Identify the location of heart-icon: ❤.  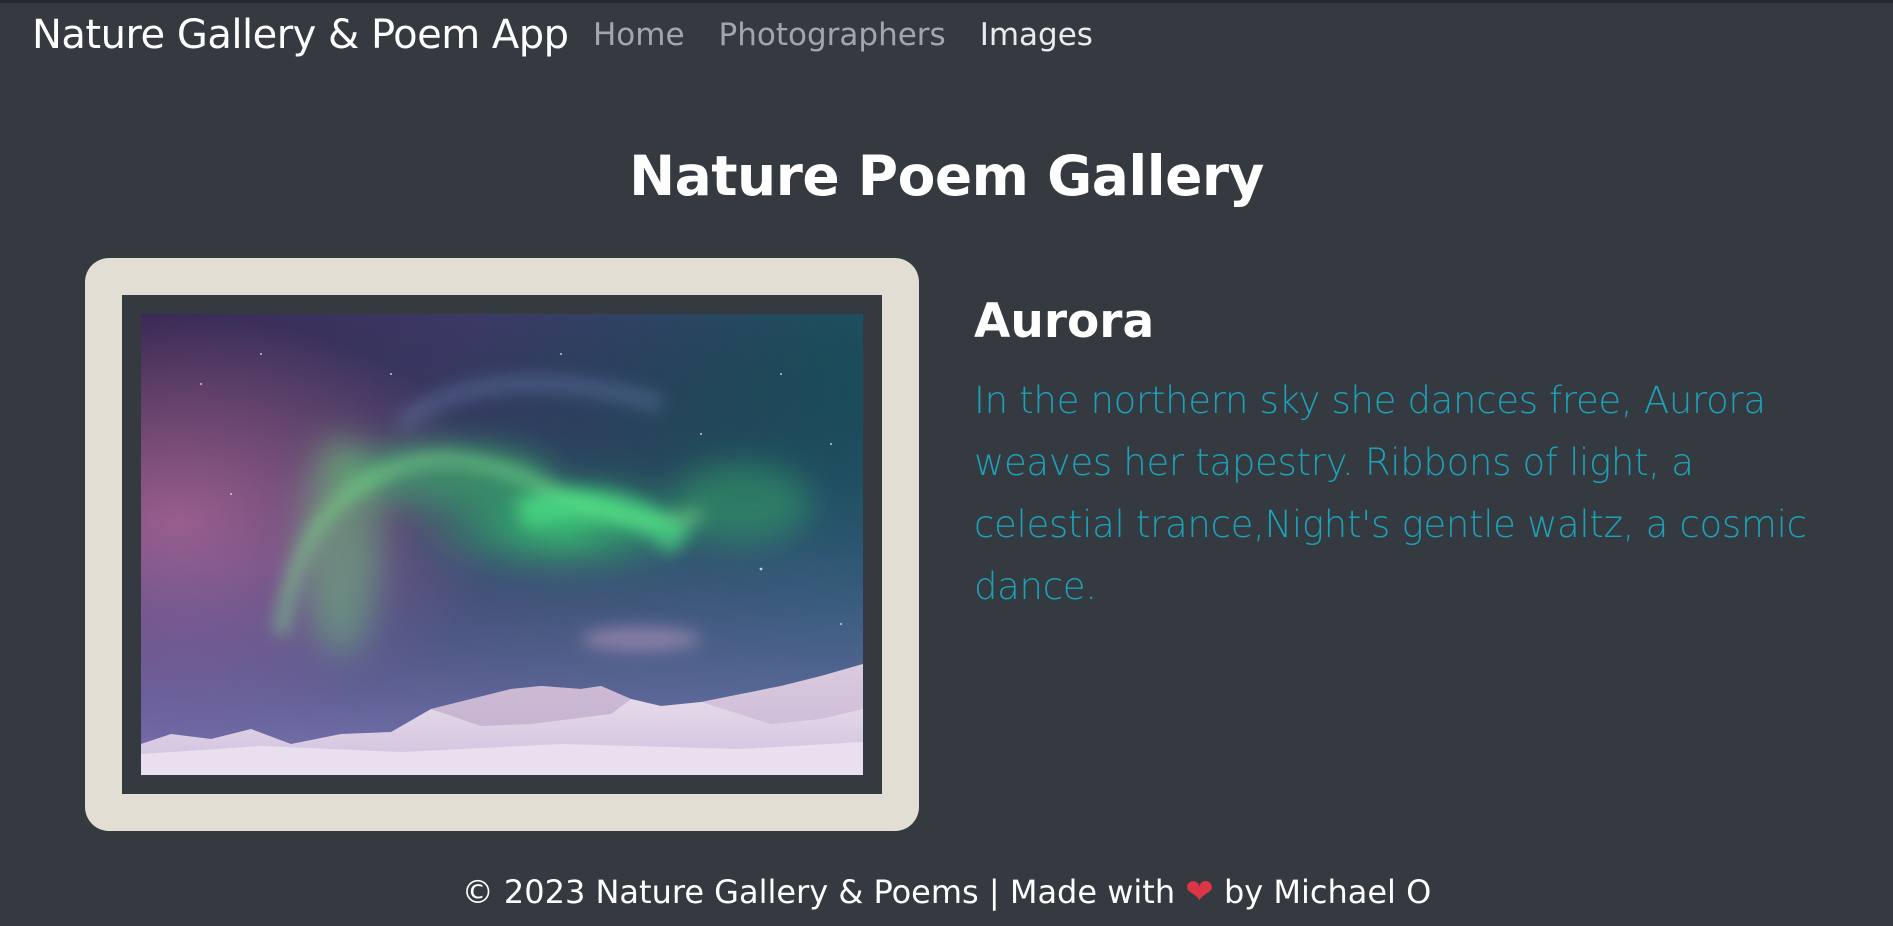
(1199, 892).